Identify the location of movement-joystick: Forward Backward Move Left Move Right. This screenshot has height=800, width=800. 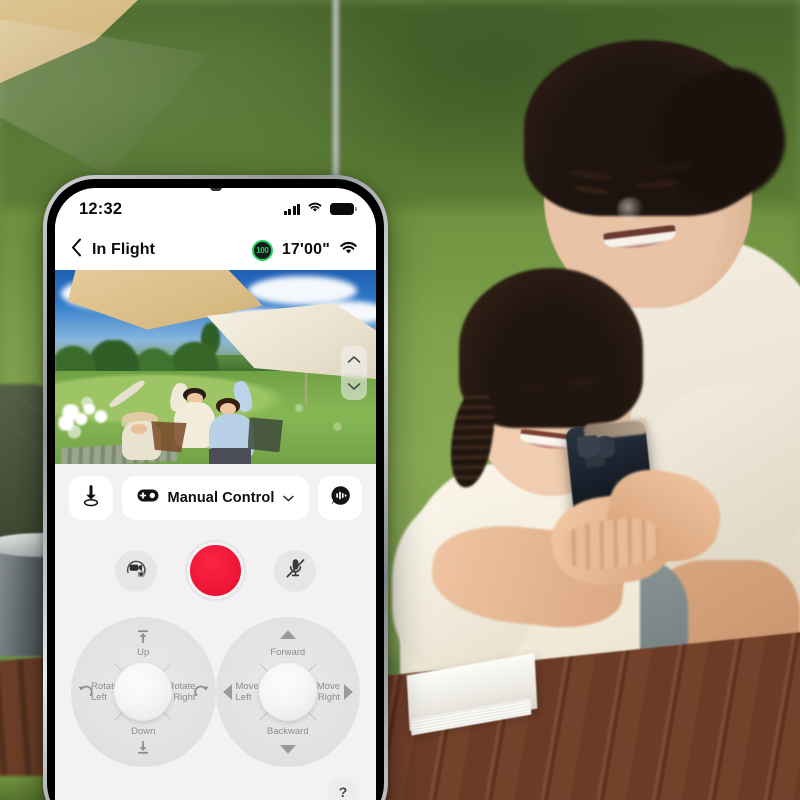
(287, 692).